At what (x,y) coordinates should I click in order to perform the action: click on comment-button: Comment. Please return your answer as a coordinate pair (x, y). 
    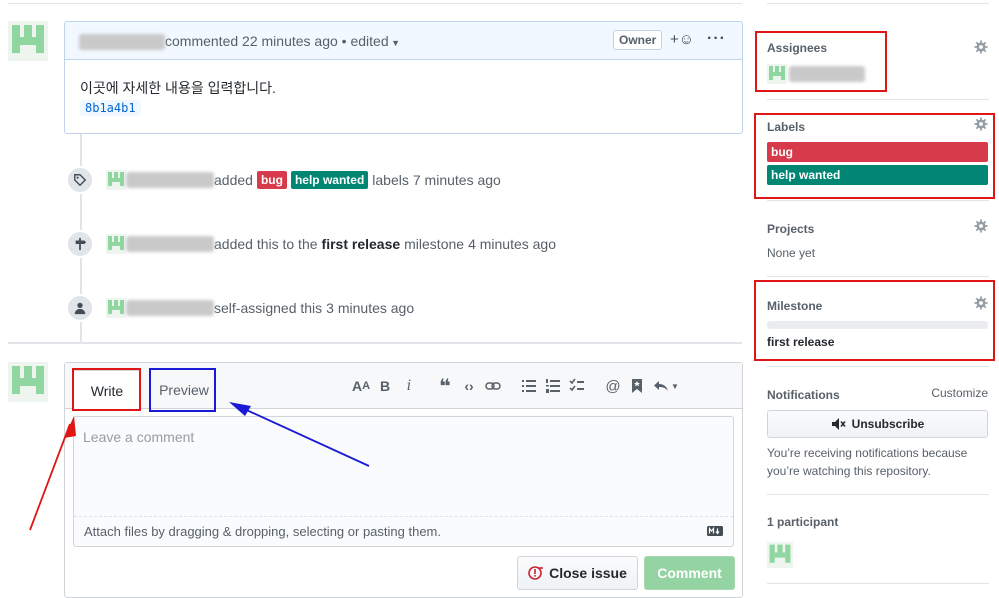
    Looking at the image, I should click on (689, 573).